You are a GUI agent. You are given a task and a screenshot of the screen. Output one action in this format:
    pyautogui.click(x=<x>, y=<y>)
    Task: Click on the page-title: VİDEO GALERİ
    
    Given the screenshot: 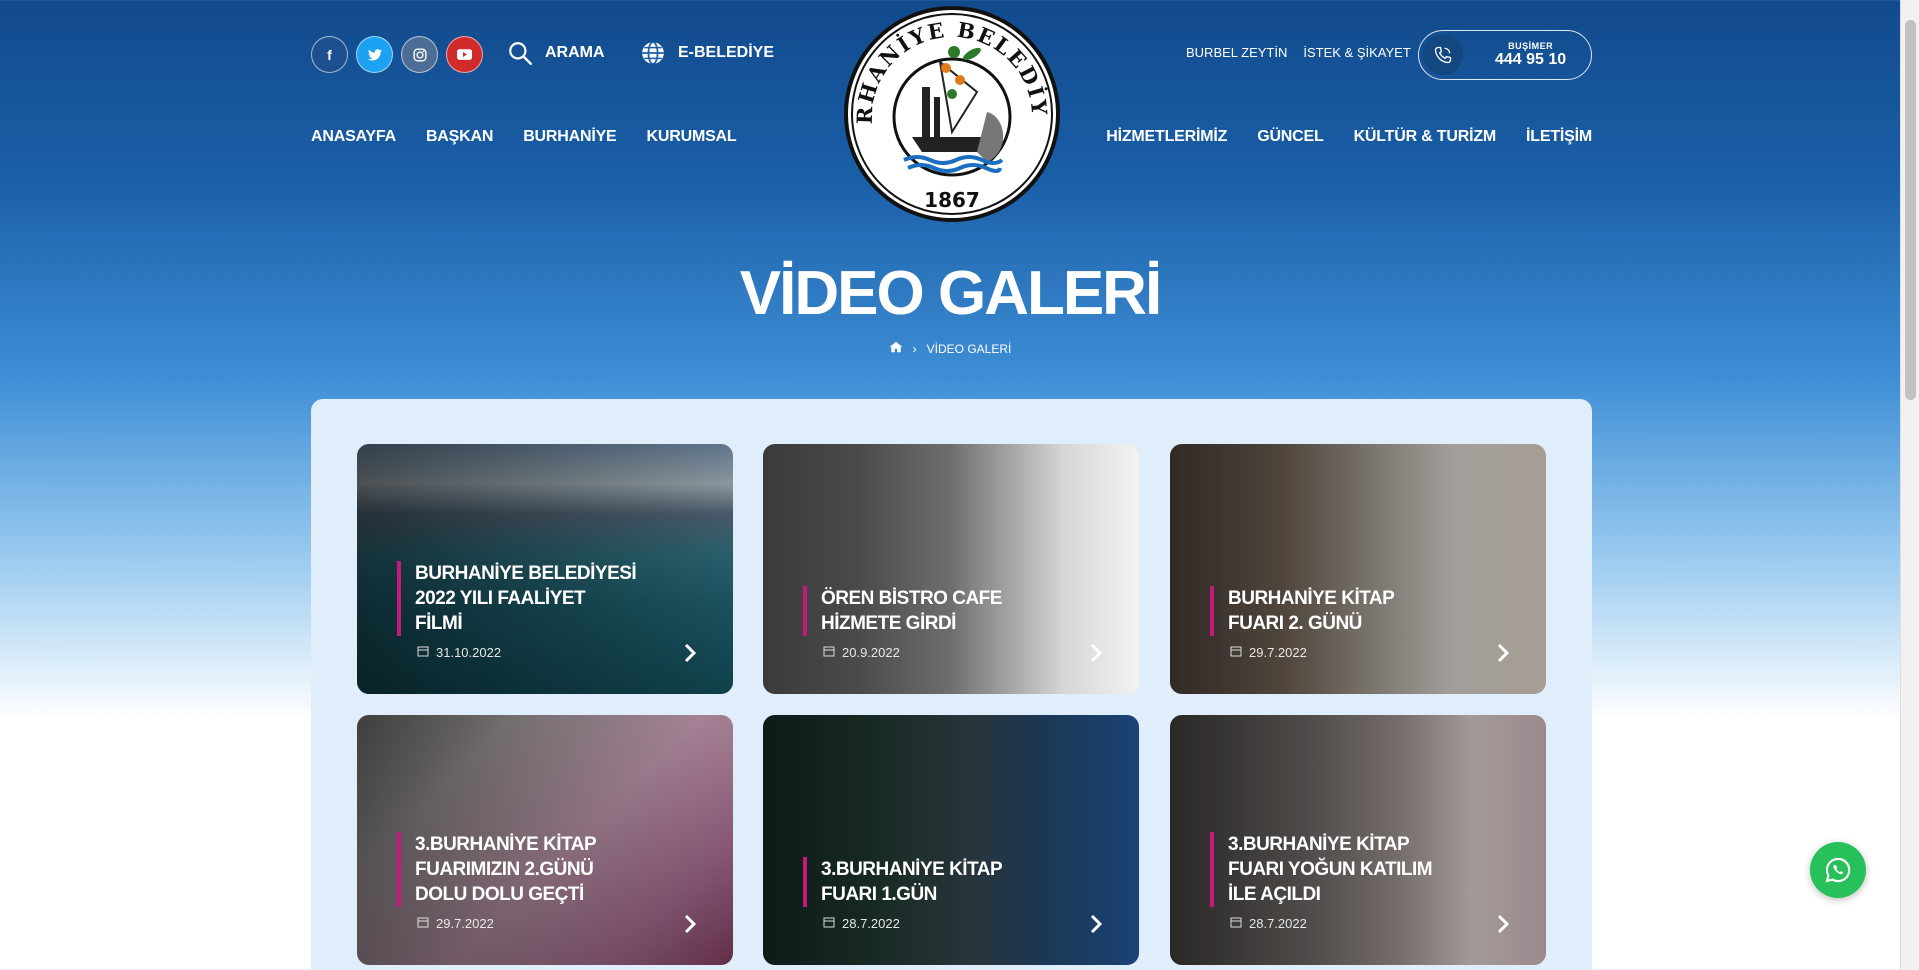 What is the action you would take?
    pyautogui.click(x=950, y=293)
    